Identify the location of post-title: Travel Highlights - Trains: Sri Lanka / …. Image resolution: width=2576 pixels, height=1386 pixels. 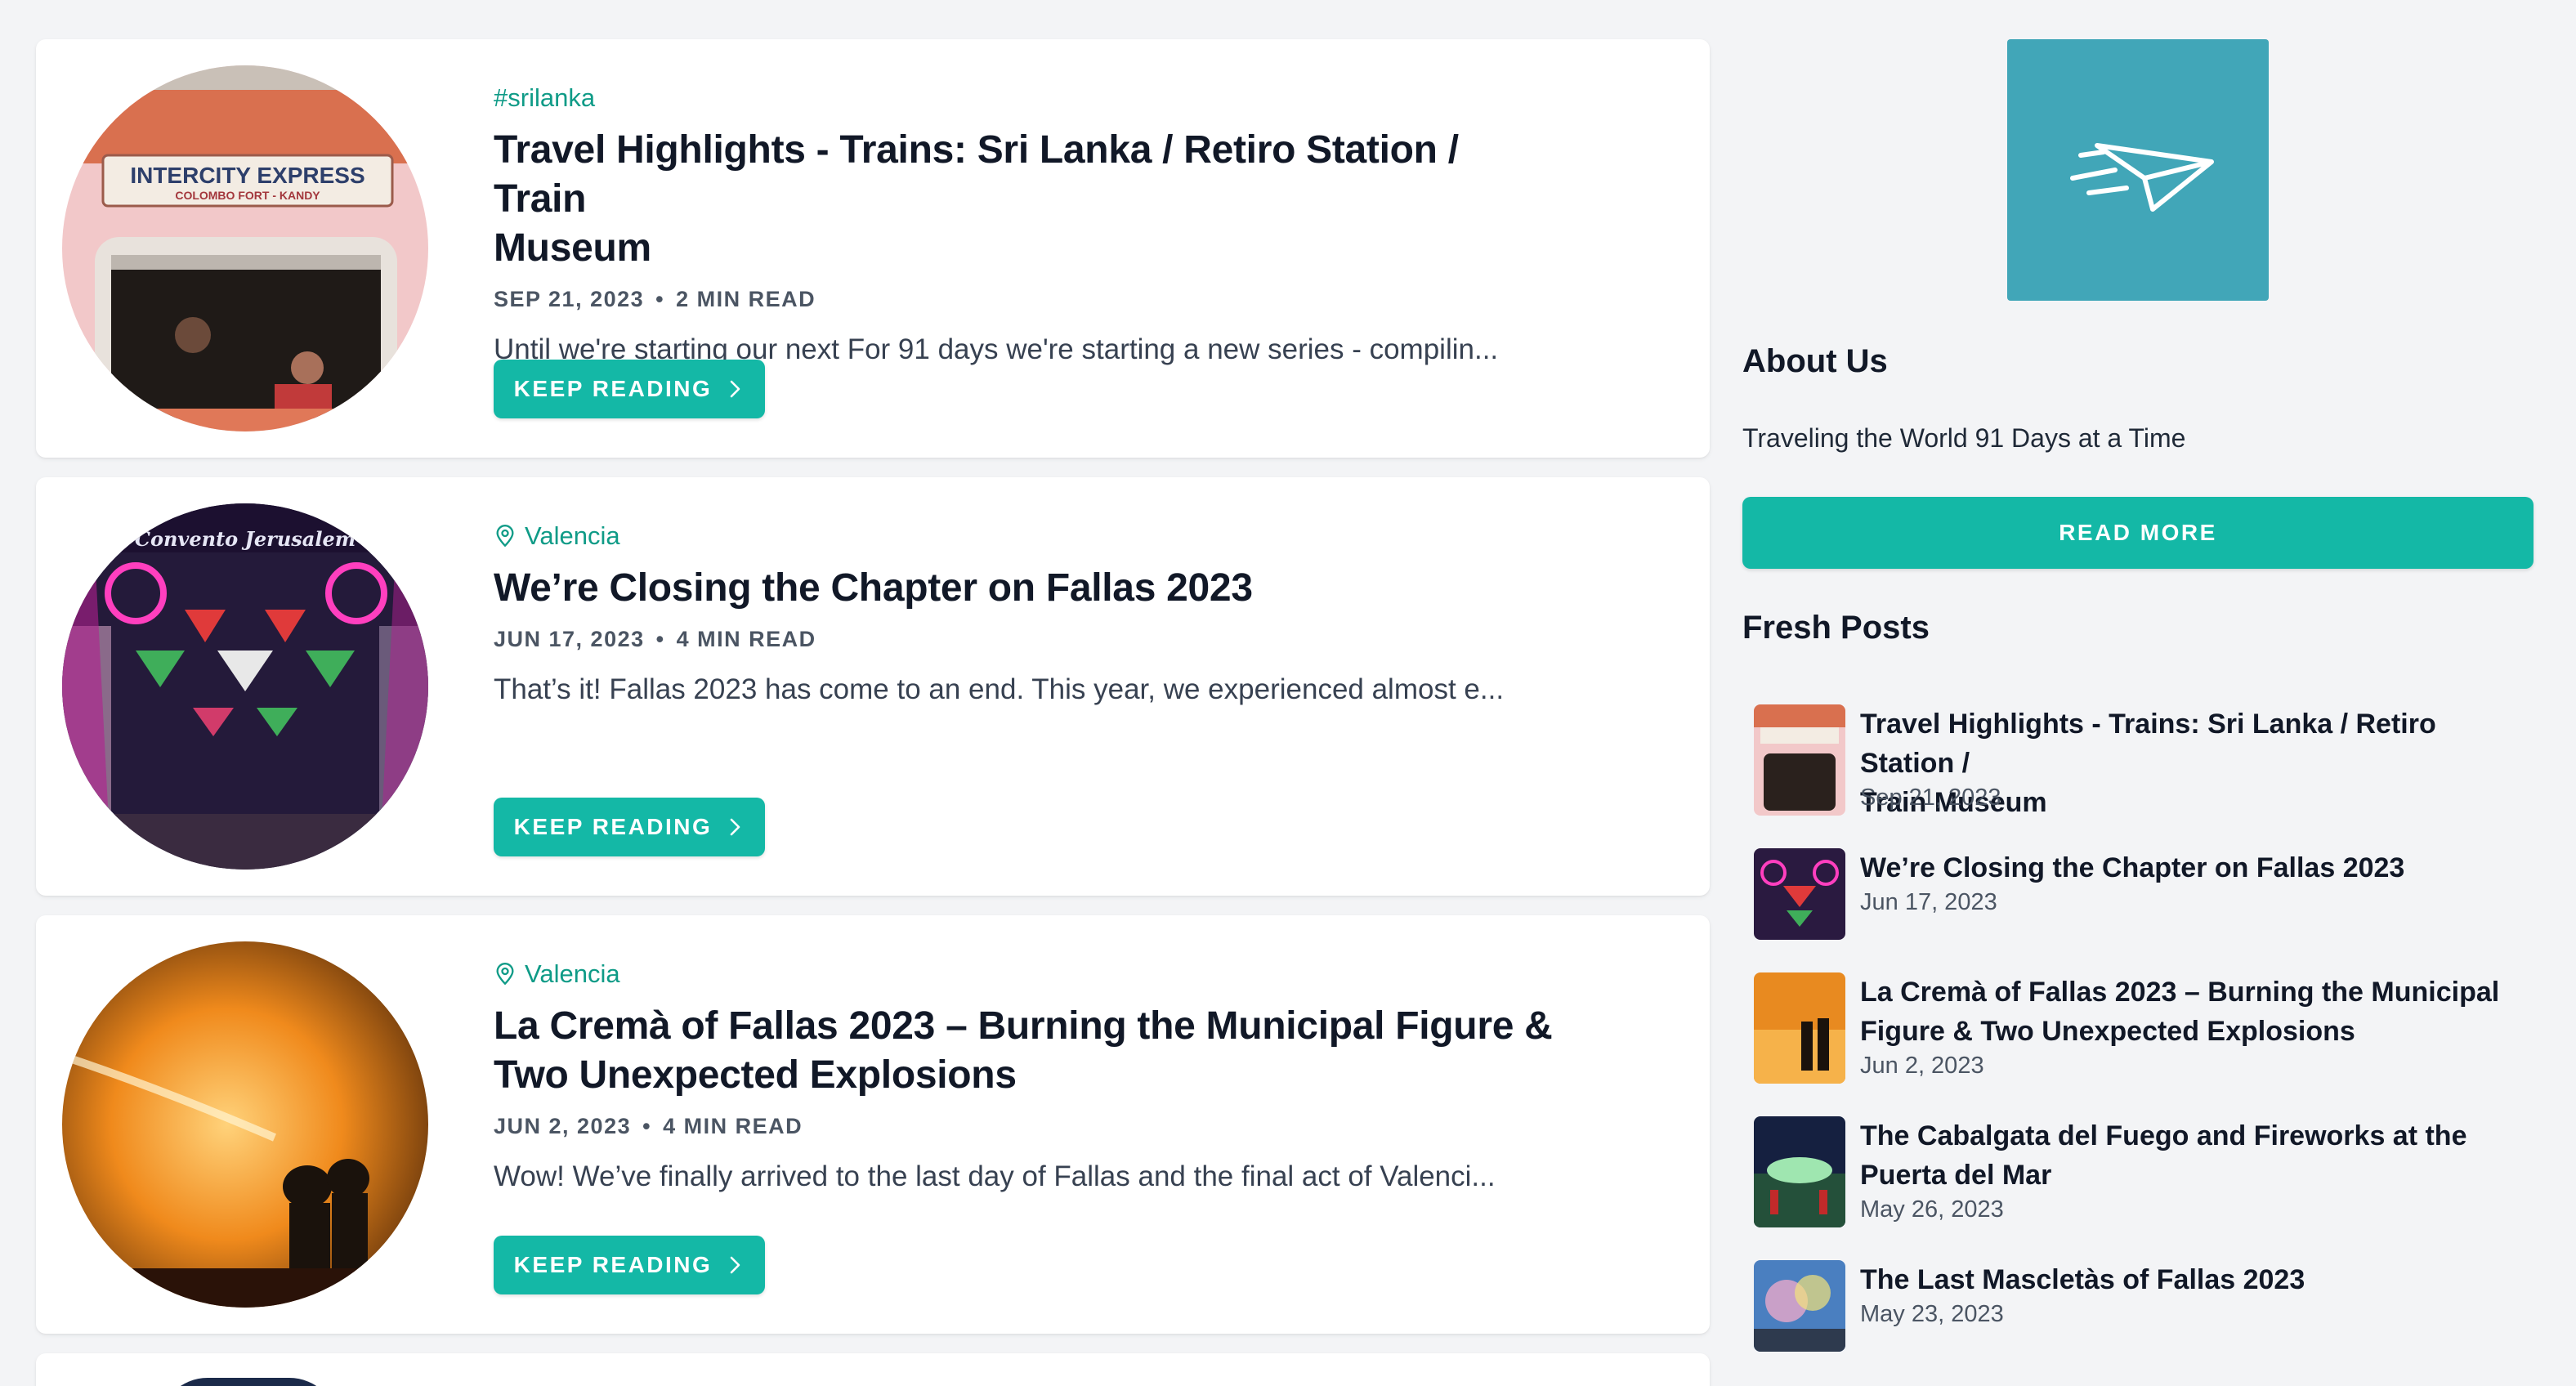
(1025, 200).